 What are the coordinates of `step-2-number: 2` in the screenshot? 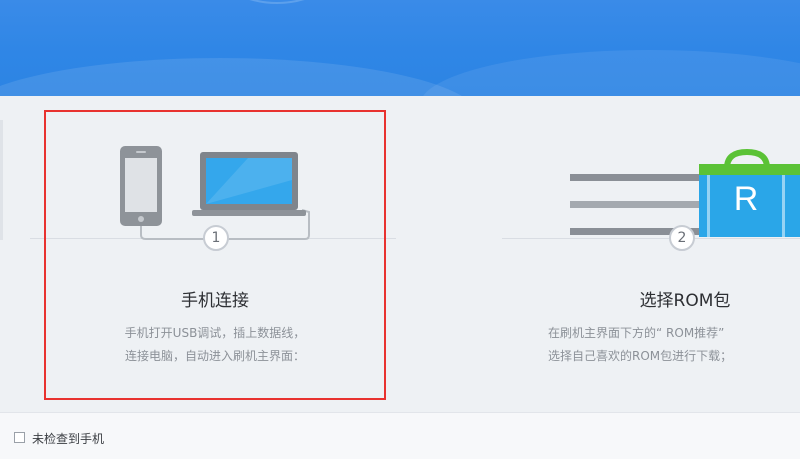 It's located at (682, 238).